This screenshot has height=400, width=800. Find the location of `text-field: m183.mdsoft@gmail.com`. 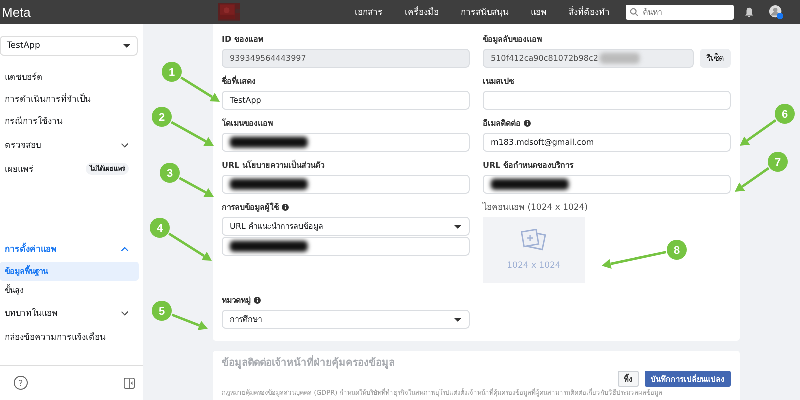

text-field: m183.mdsoft@gmail.com is located at coordinates (607, 142).